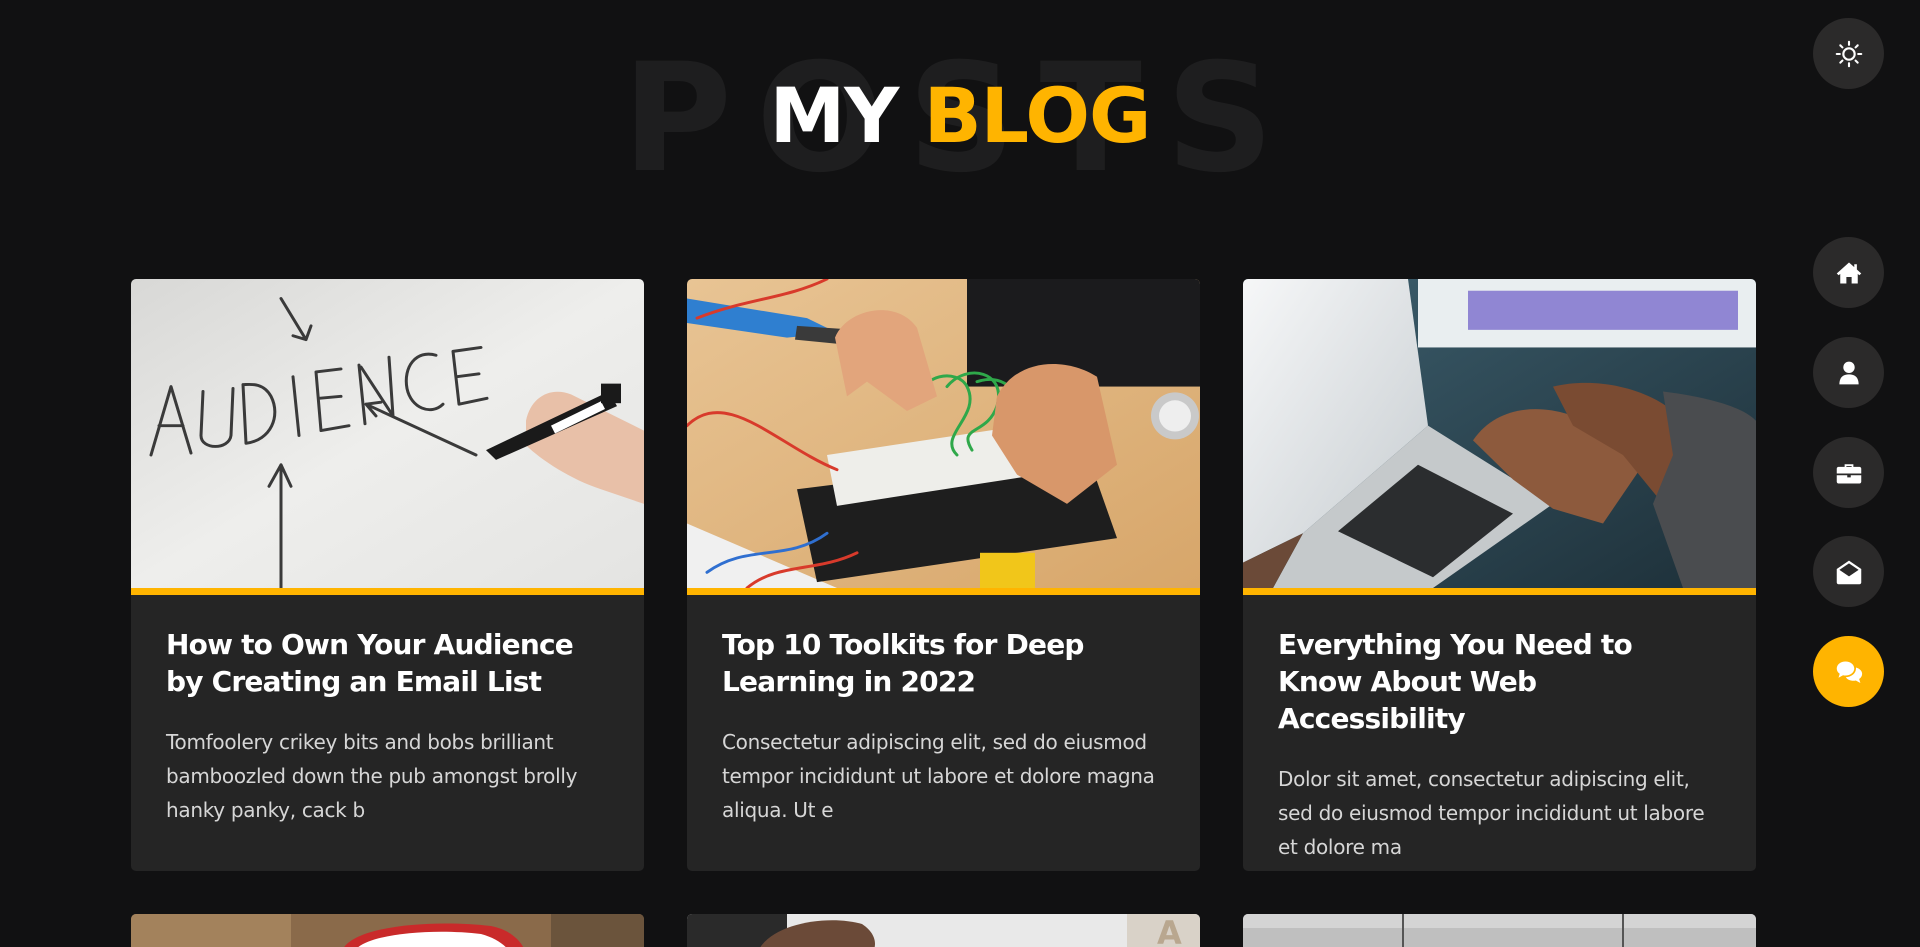 The height and width of the screenshot is (947, 1920). I want to click on page-title-part1: MY, so click(834, 115).